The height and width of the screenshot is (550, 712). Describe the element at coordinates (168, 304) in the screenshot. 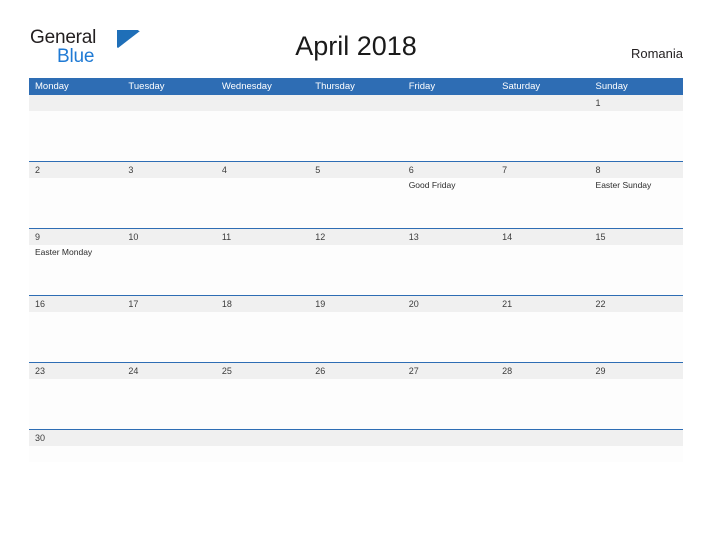

I see `day-number: 17` at that location.